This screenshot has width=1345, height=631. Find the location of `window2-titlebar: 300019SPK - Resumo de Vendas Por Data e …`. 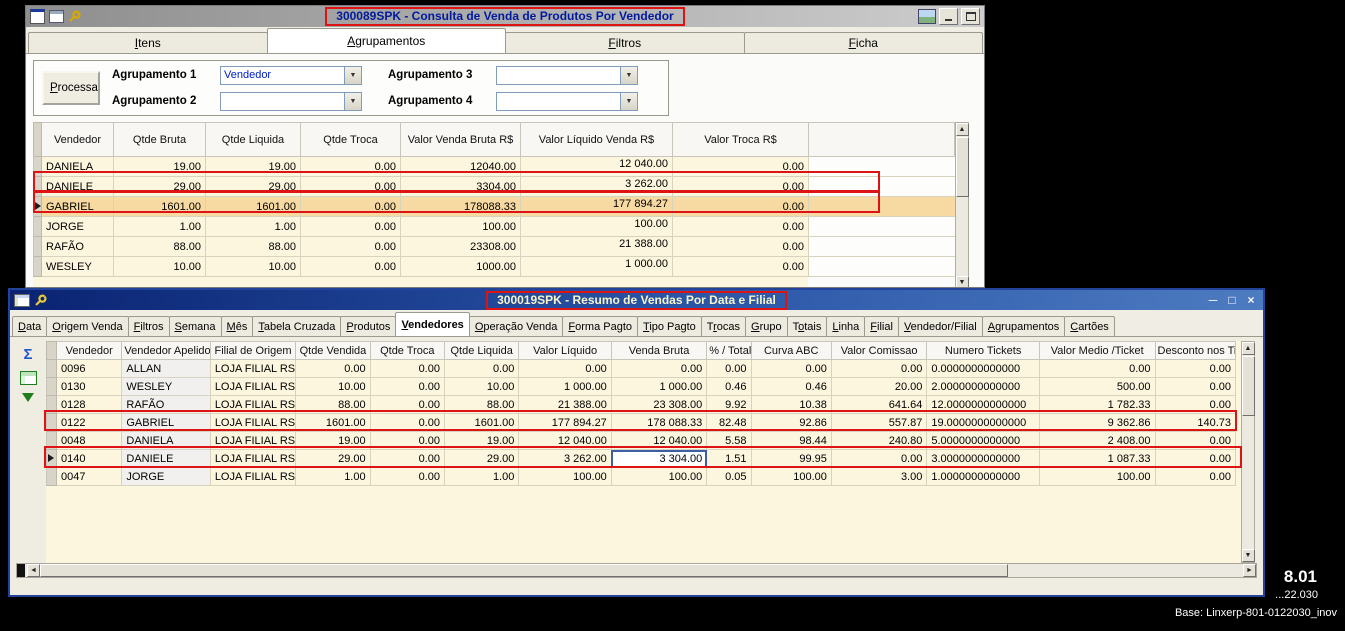

window2-titlebar: 300019SPK - Resumo de Vendas Por Data e … is located at coordinates (636, 300).